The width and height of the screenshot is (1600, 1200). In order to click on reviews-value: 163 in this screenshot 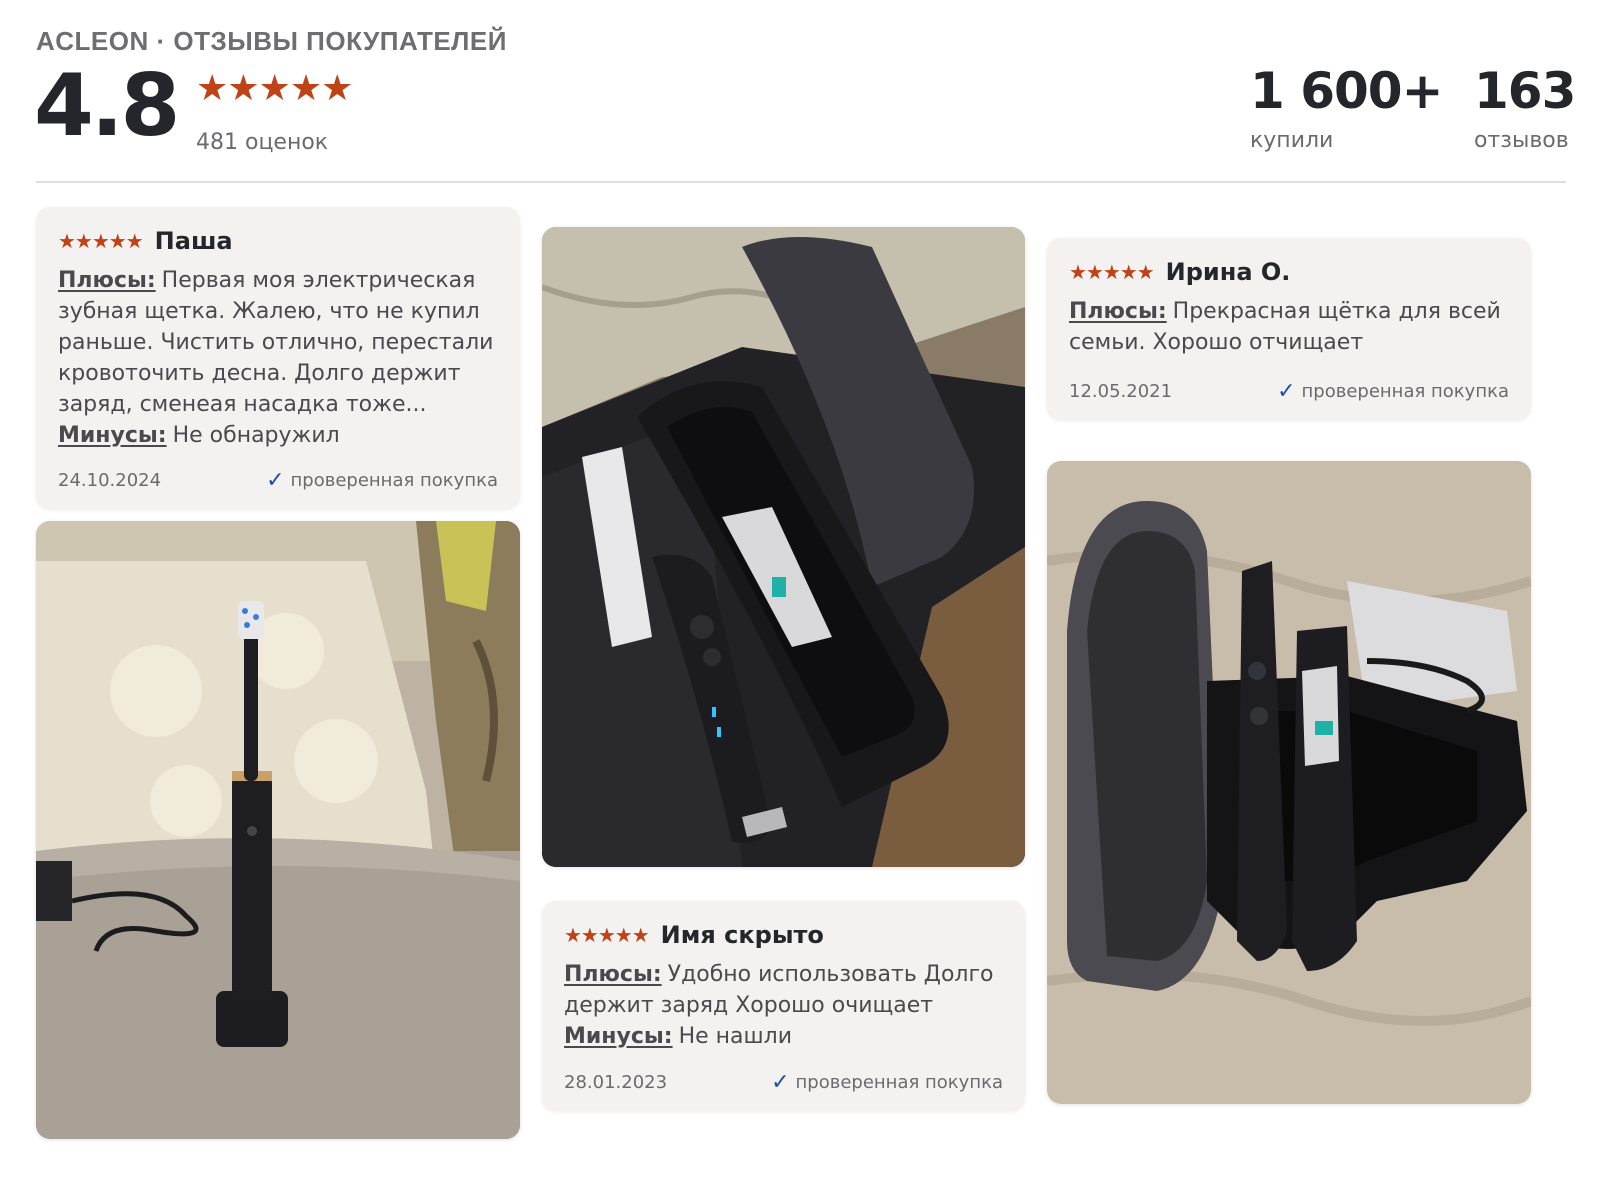, I will do `click(1525, 91)`.